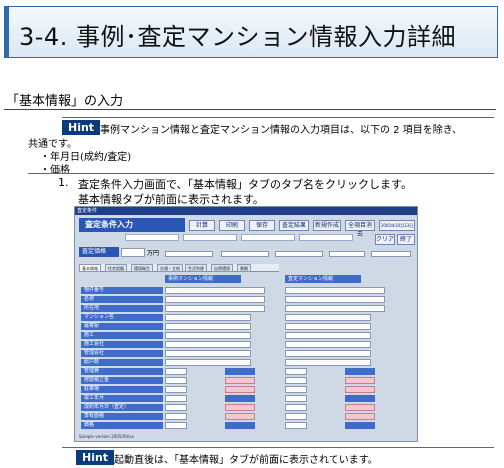  I want to click on calc-button: 計算, so click(202, 225).